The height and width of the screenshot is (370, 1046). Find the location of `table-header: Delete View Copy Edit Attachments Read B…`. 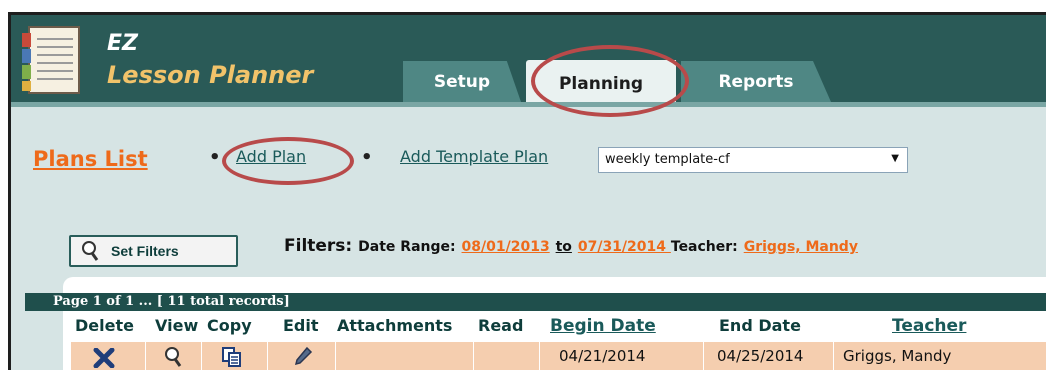

table-header: Delete View Copy Edit Attachments Read B… is located at coordinates (560, 328).